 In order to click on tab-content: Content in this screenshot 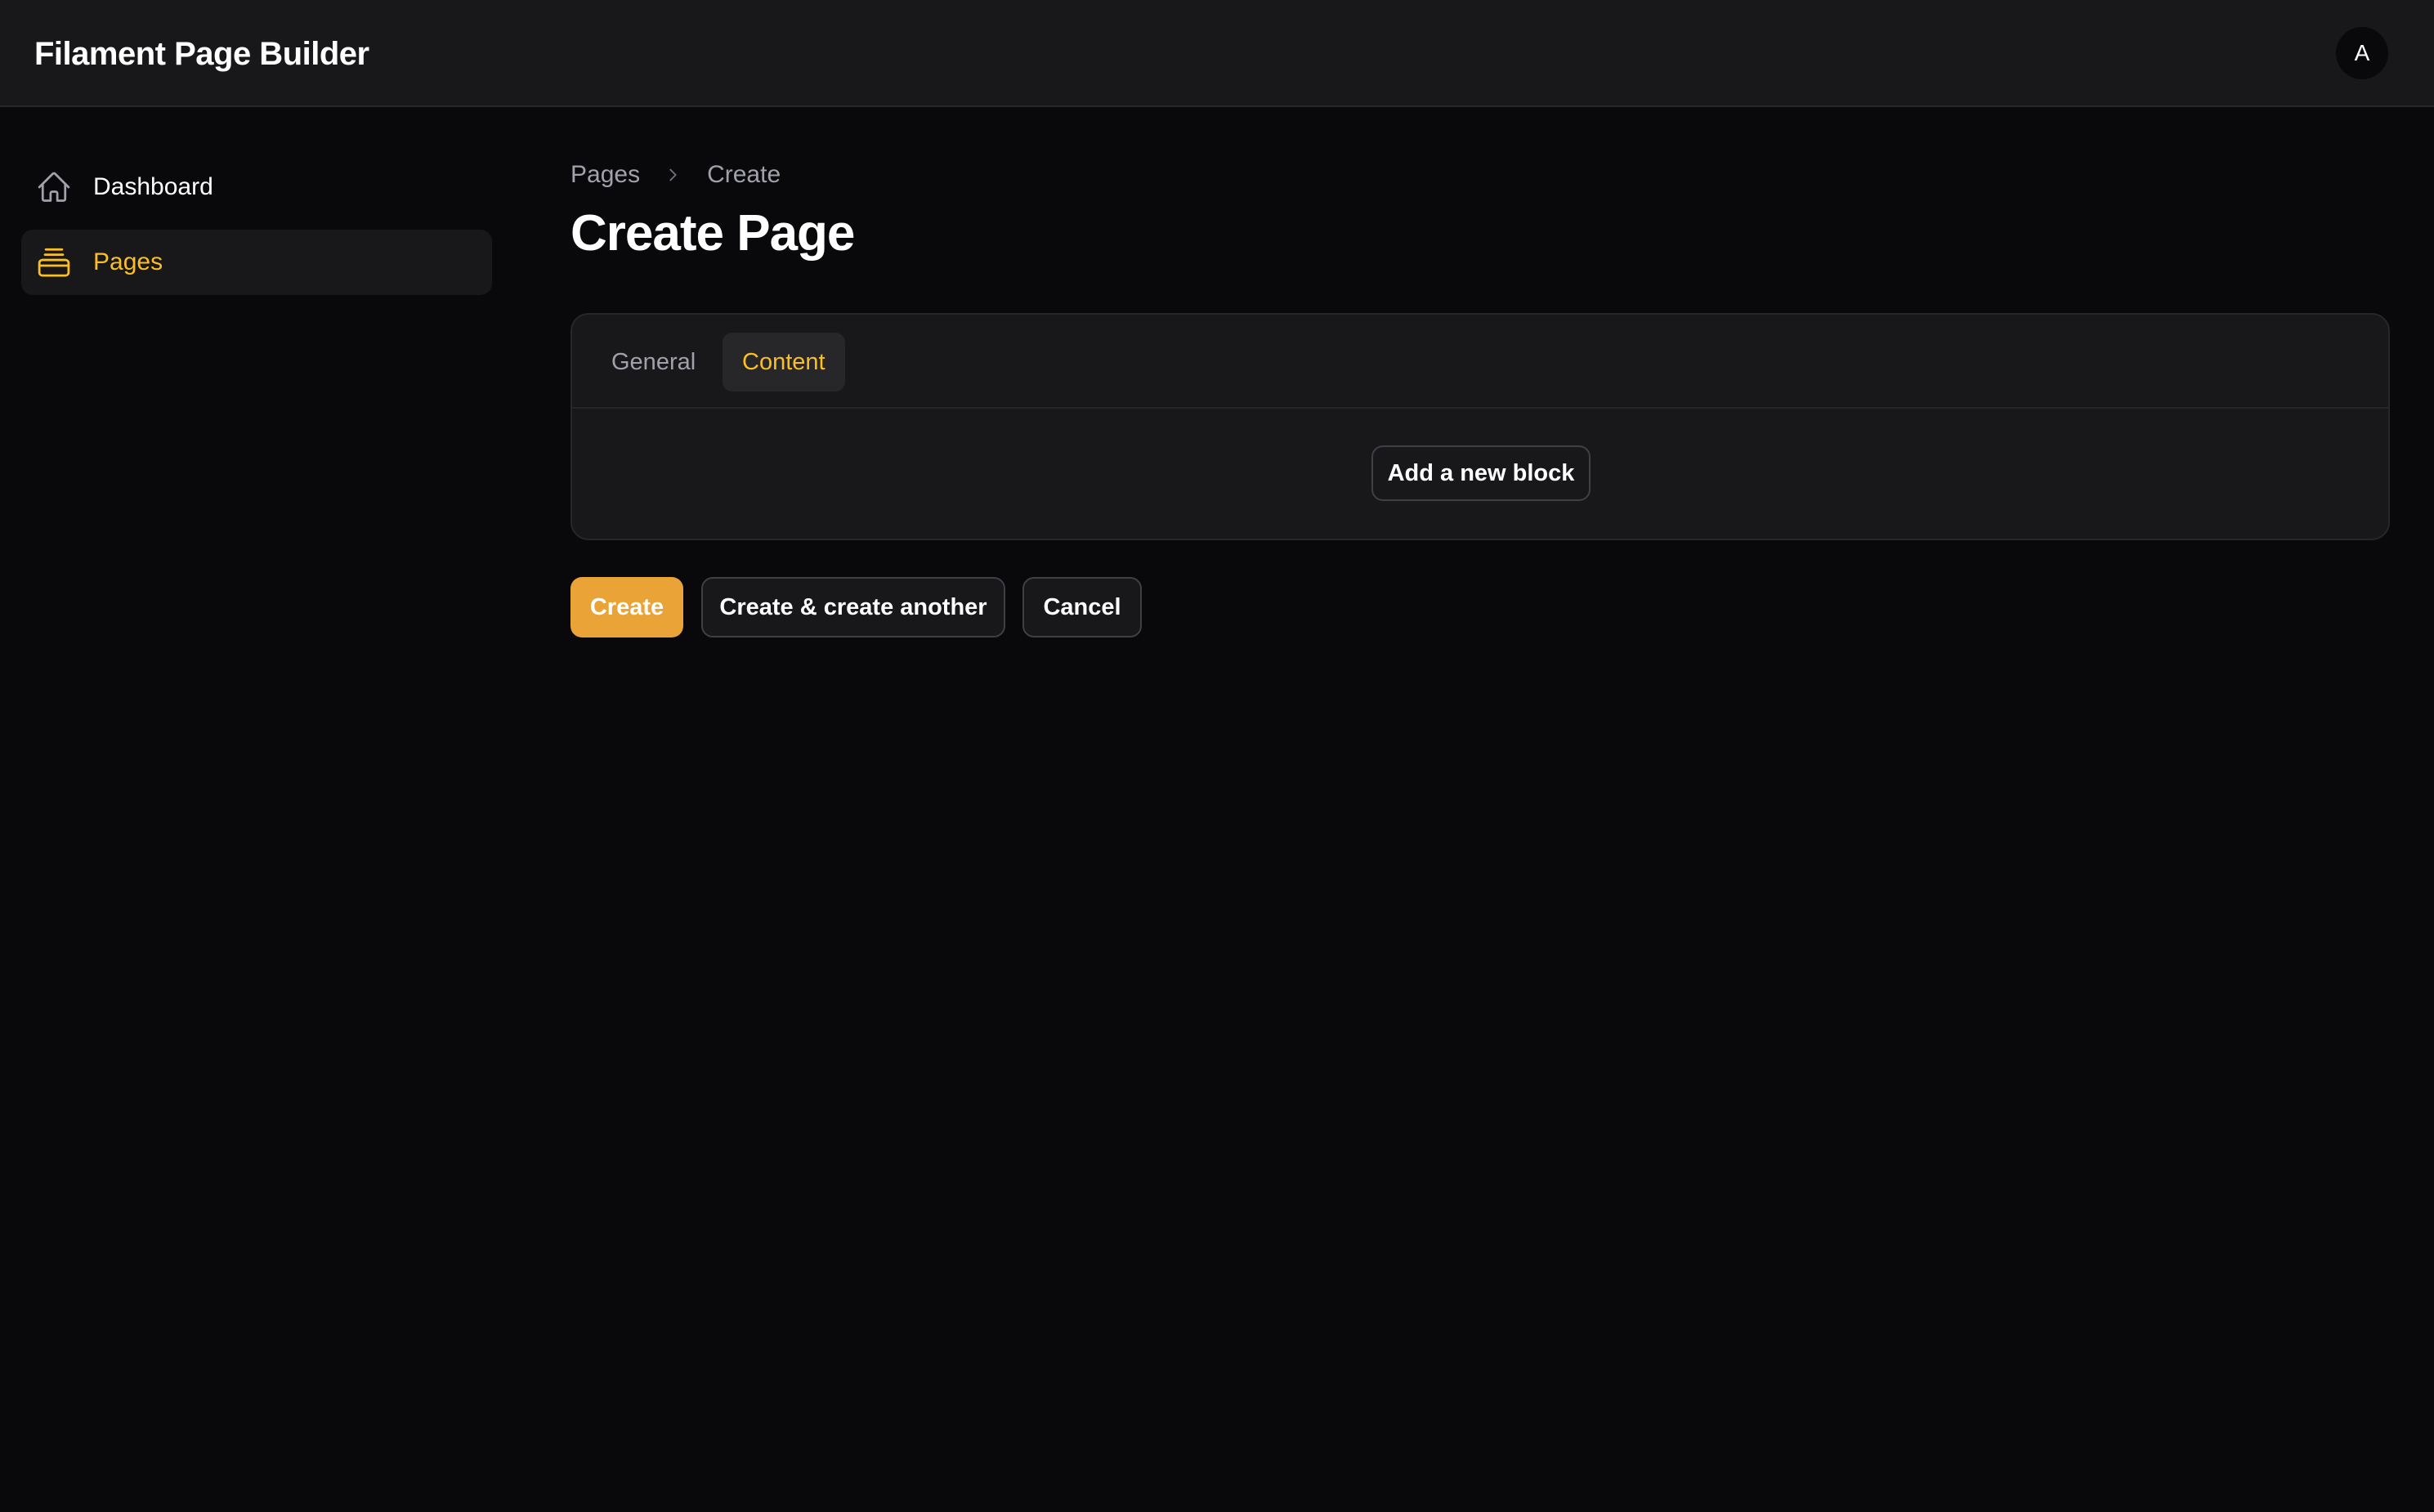, I will do `click(784, 362)`.